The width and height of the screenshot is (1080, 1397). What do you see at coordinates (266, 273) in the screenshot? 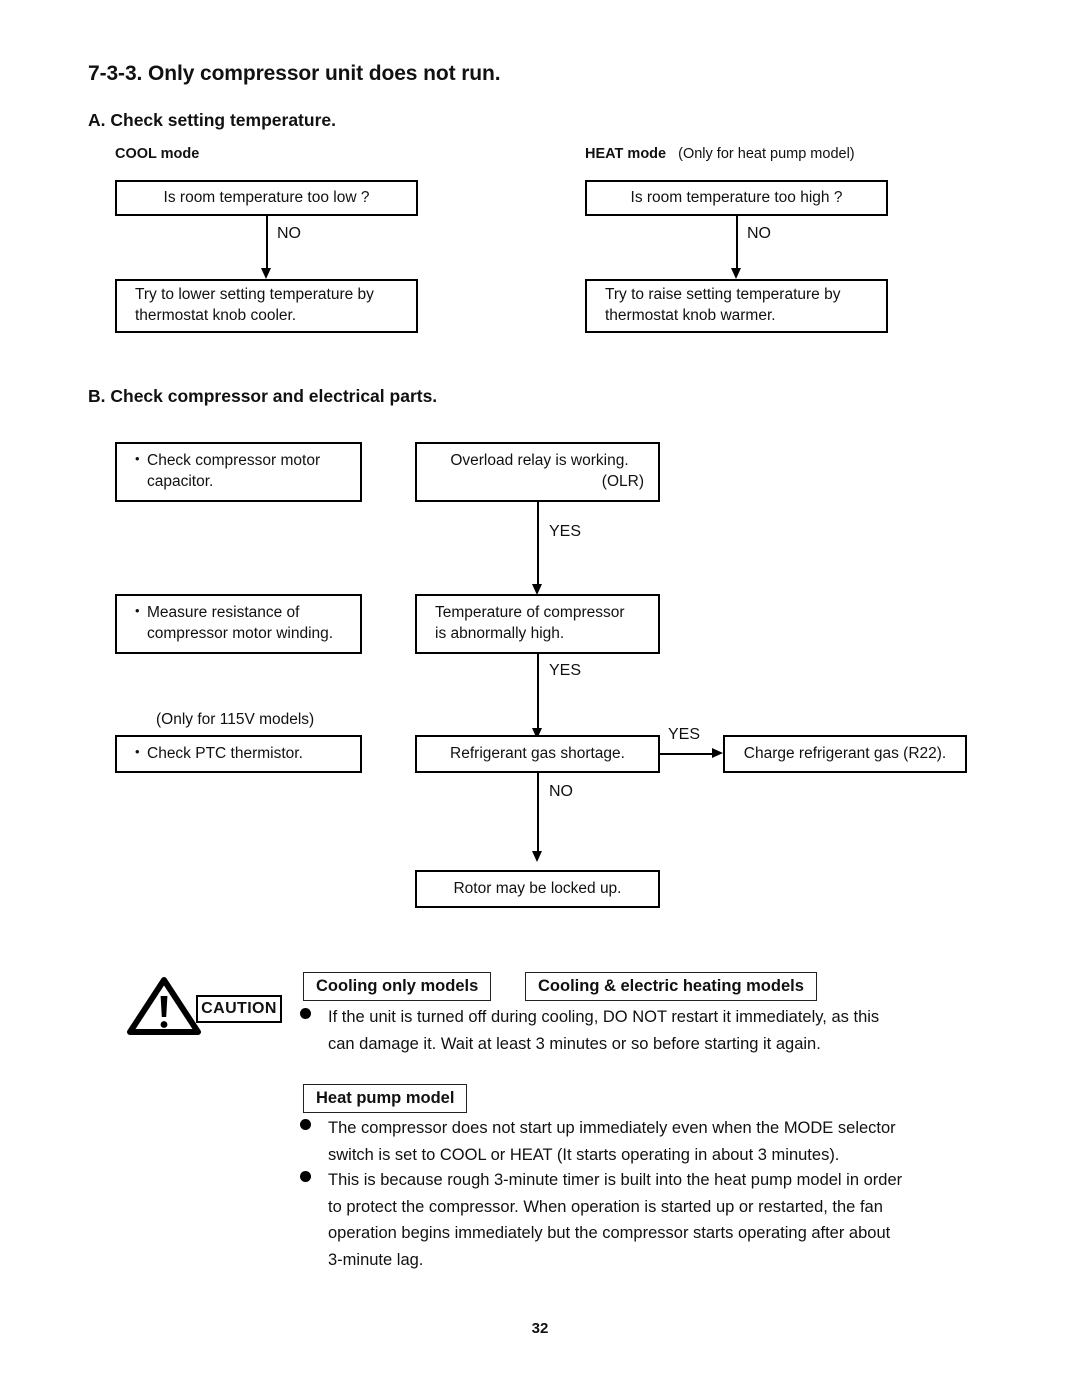
I see `cool-connector-arrow` at bounding box center [266, 273].